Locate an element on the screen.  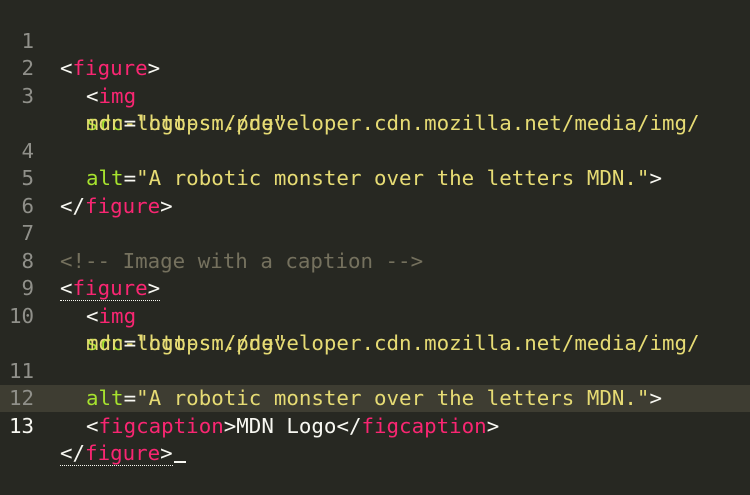
text-cursor is located at coordinates (179, 462).